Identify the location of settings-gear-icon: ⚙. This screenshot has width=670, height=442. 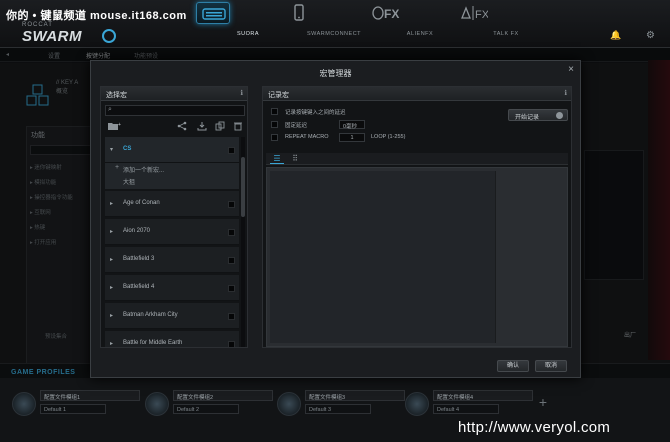
(652, 36).